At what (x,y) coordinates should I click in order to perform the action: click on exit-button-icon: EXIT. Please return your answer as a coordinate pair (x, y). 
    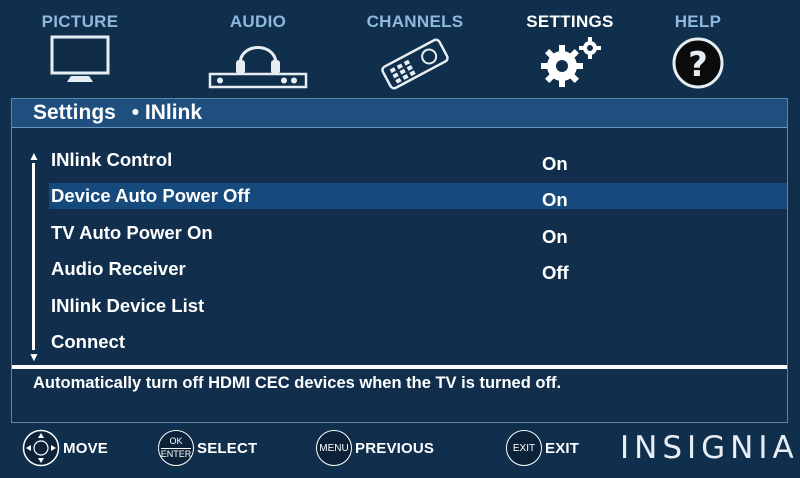
    Looking at the image, I should click on (524, 448).